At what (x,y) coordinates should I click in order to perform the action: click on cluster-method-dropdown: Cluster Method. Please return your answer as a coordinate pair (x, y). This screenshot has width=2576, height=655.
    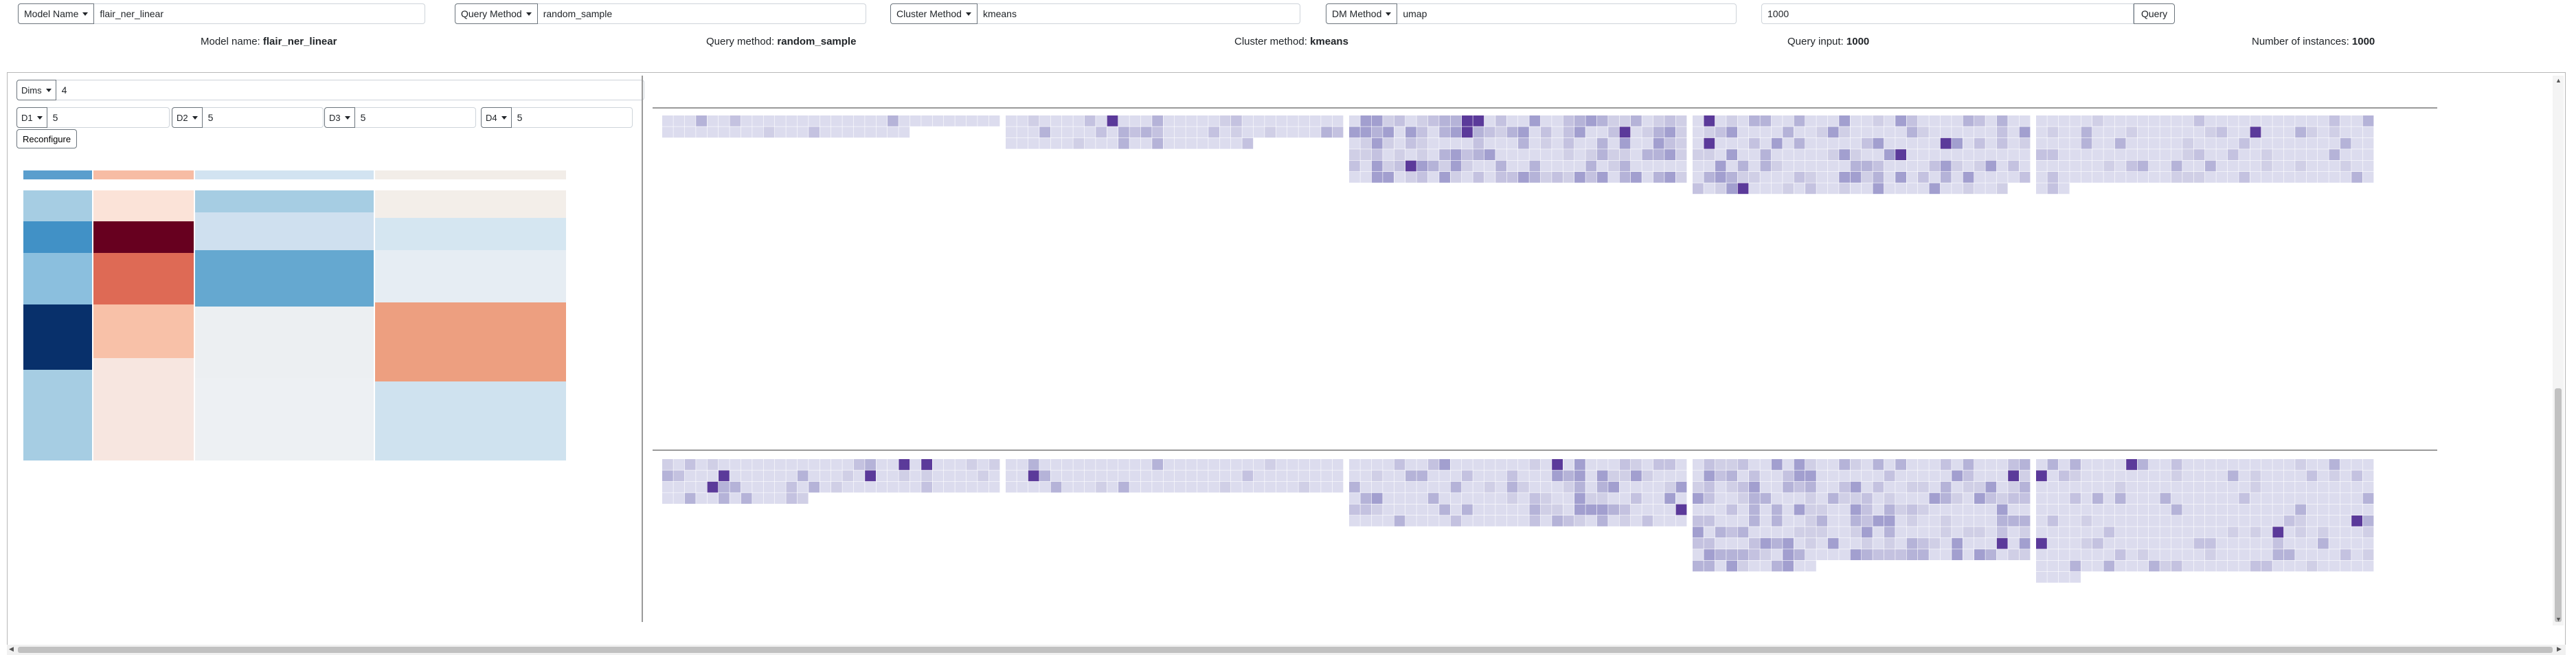
    Looking at the image, I should click on (934, 13).